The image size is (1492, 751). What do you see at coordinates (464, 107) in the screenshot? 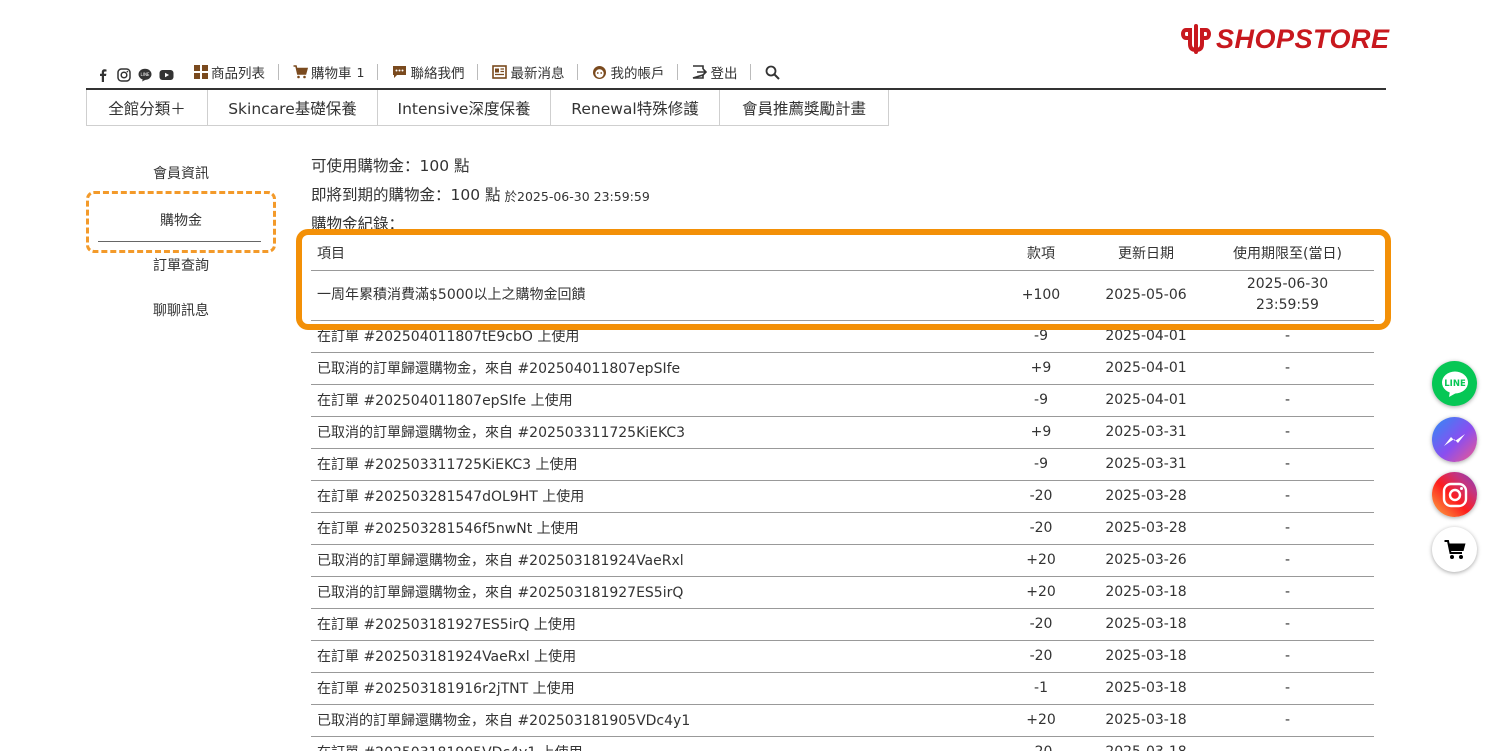
I see `category-intensive: Intensive深度保養` at bounding box center [464, 107].